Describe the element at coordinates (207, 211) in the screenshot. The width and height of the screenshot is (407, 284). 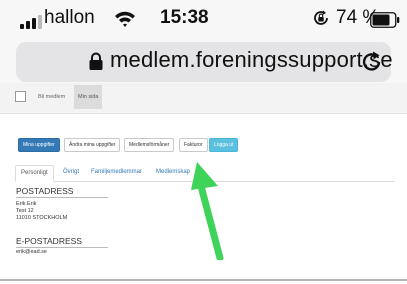
I see `arrow-up-icon` at that location.